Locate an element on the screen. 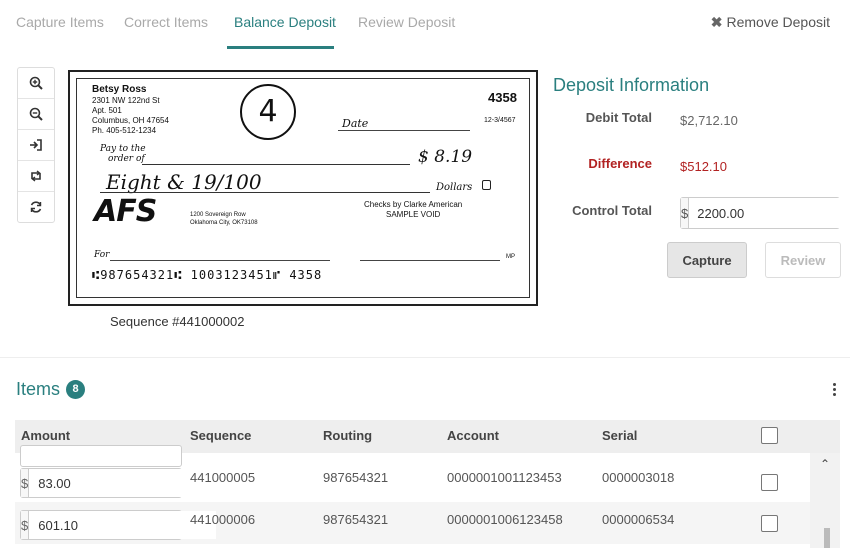  check-amount-box: $ 8.19 is located at coordinates (445, 157).